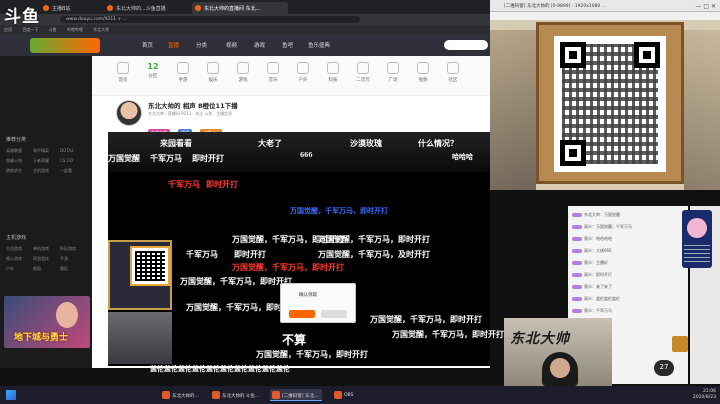 This screenshot has height=404, width=720. What do you see at coordinates (73, 150) in the screenshot?
I see `sidebar-item: DOTA2` at bounding box center [73, 150].